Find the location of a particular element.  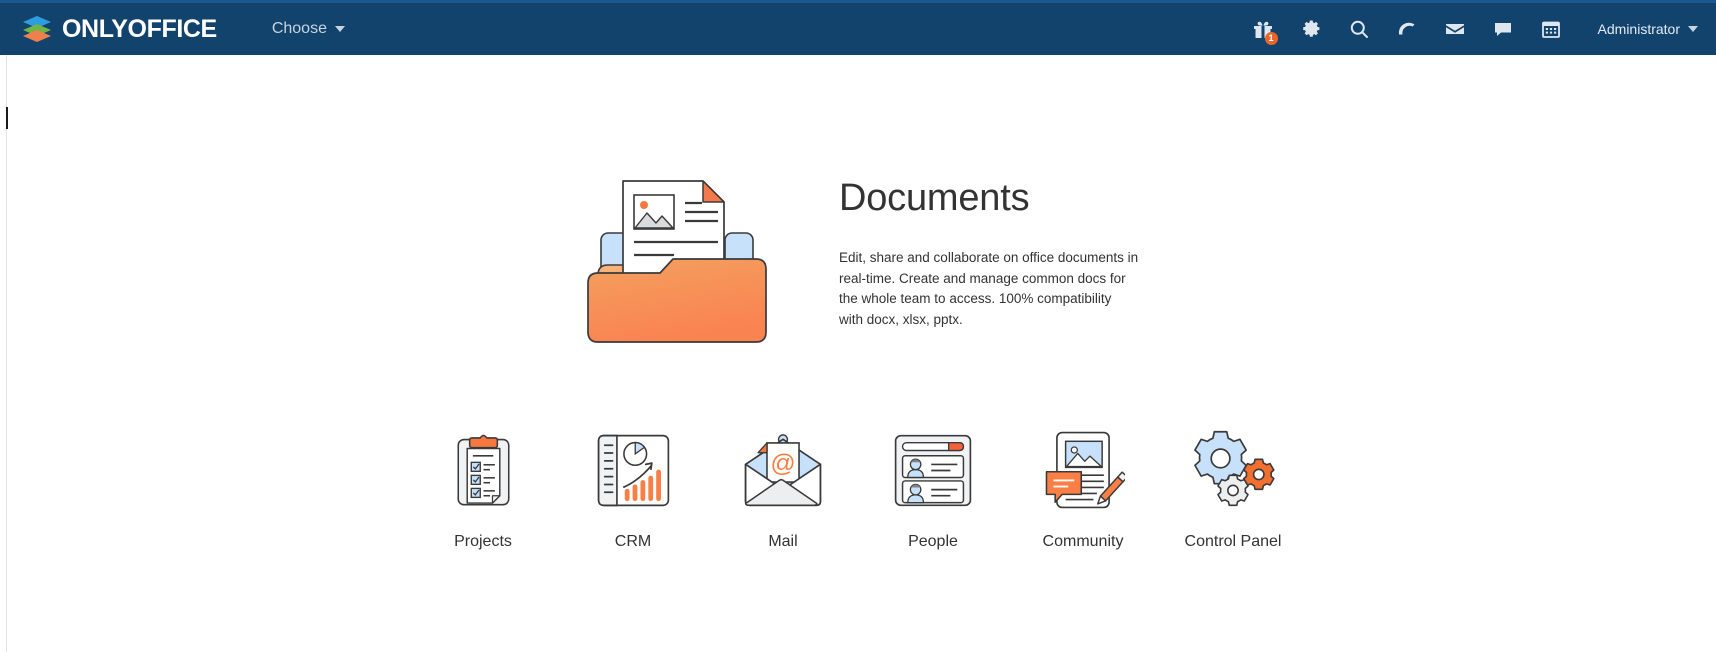

people-cards-icon is located at coordinates (933, 470).